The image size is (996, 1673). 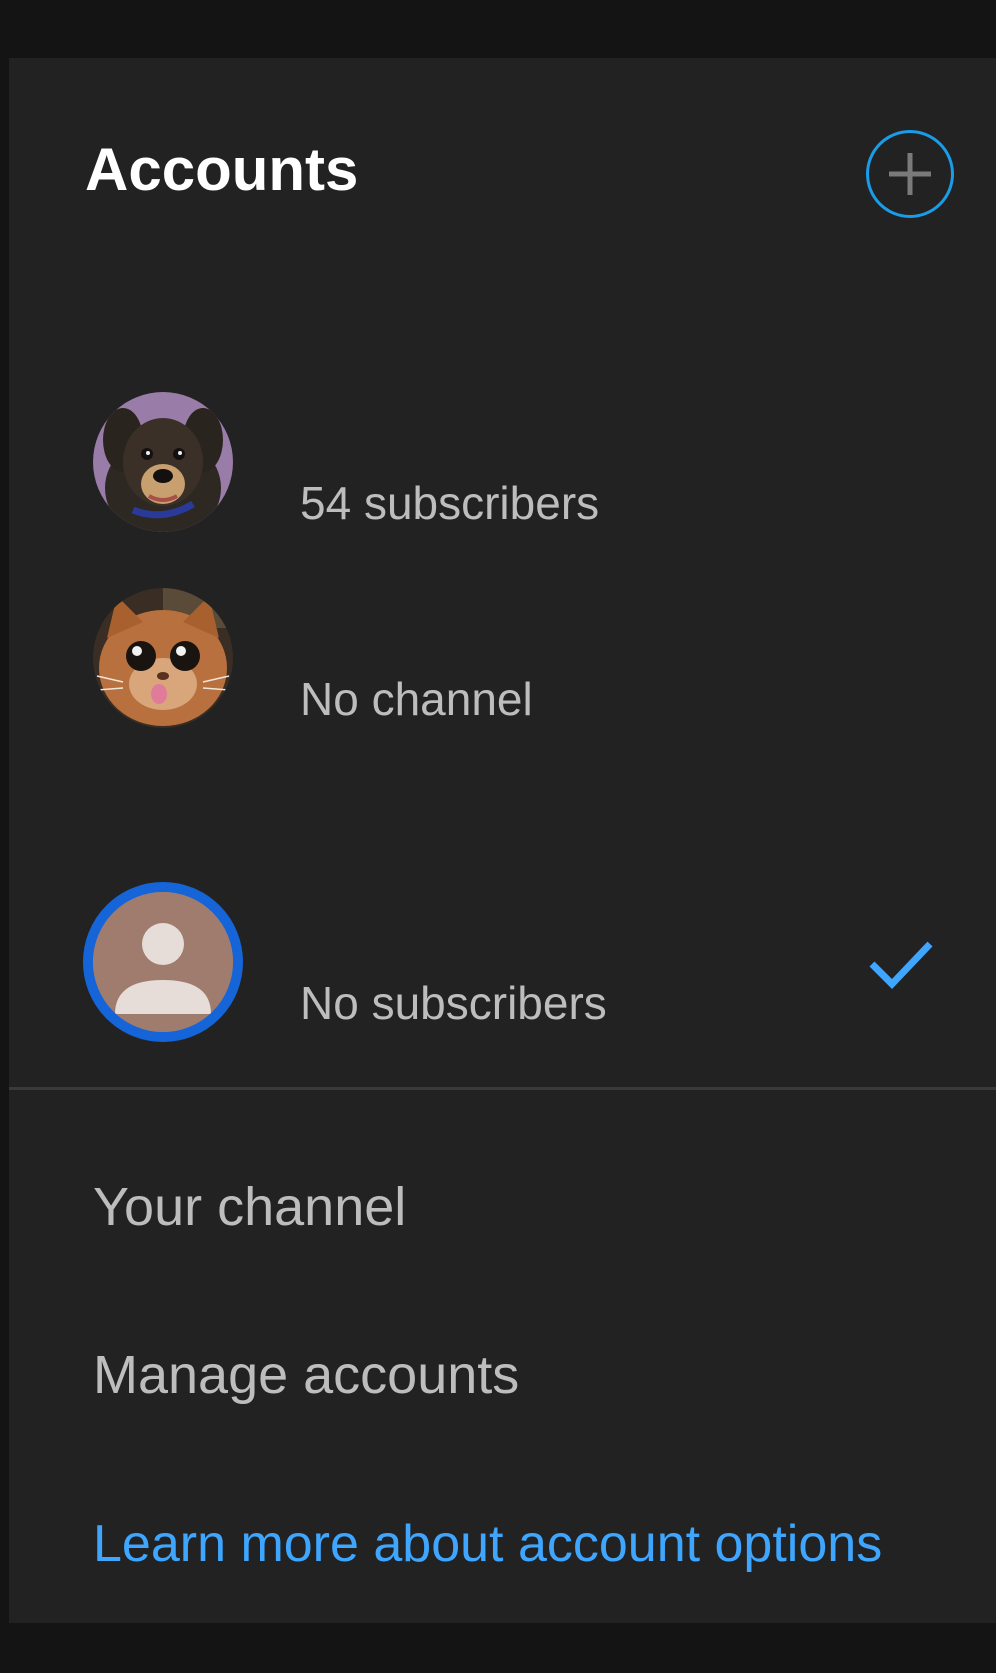 What do you see at coordinates (487, 1544) in the screenshot?
I see `learn-more-link: Learn more about account options` at bounding box center [487, 1544].